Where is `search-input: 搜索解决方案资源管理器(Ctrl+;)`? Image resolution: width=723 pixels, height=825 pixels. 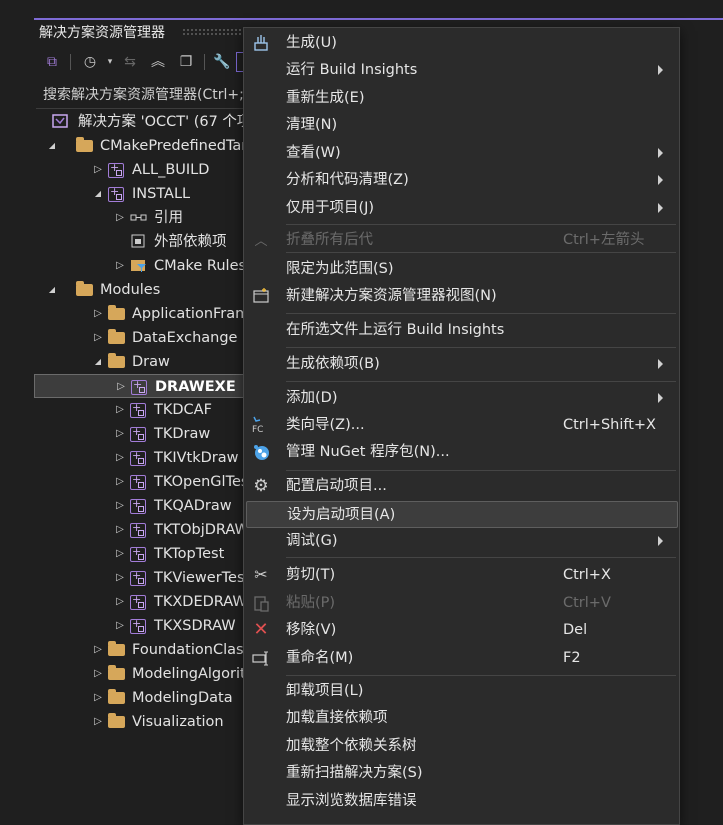
search-input: 搜索解决方案资源管理器(Ctrl+;) is located at coordinates (146, 95).